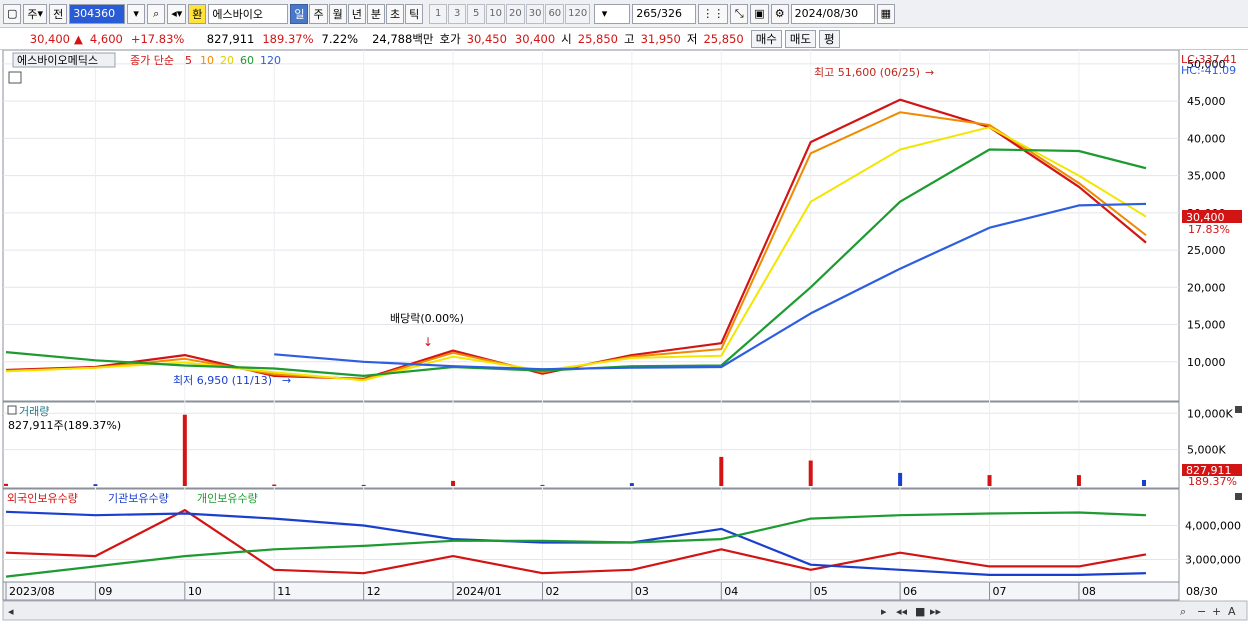 This screenshot has width=1248, height=621. What do you see at coordinates (1206, 250) in the screenshot?
I see `price-tick-label: 25,000` at bounding box center [1206, 250].